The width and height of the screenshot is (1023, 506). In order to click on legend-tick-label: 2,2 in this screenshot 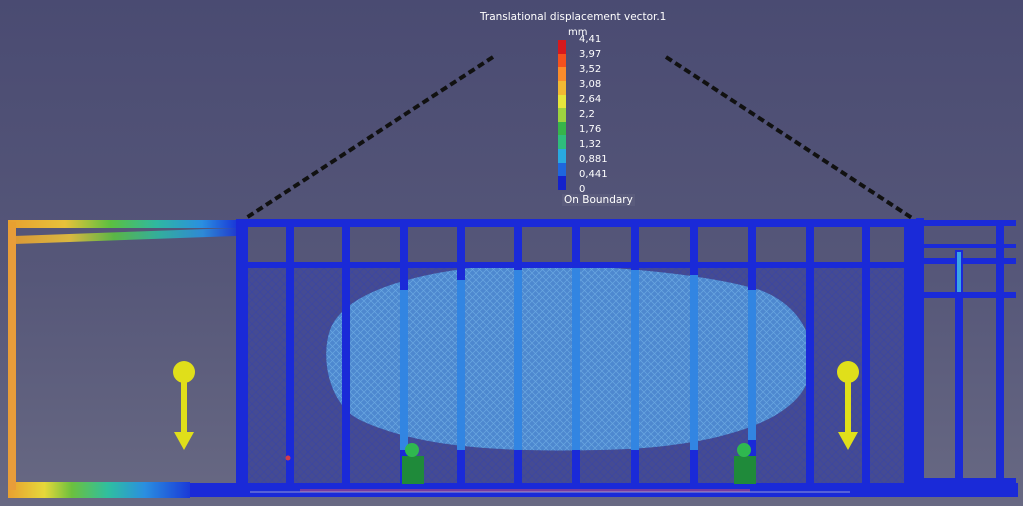, I will do `click(587, 114)`.